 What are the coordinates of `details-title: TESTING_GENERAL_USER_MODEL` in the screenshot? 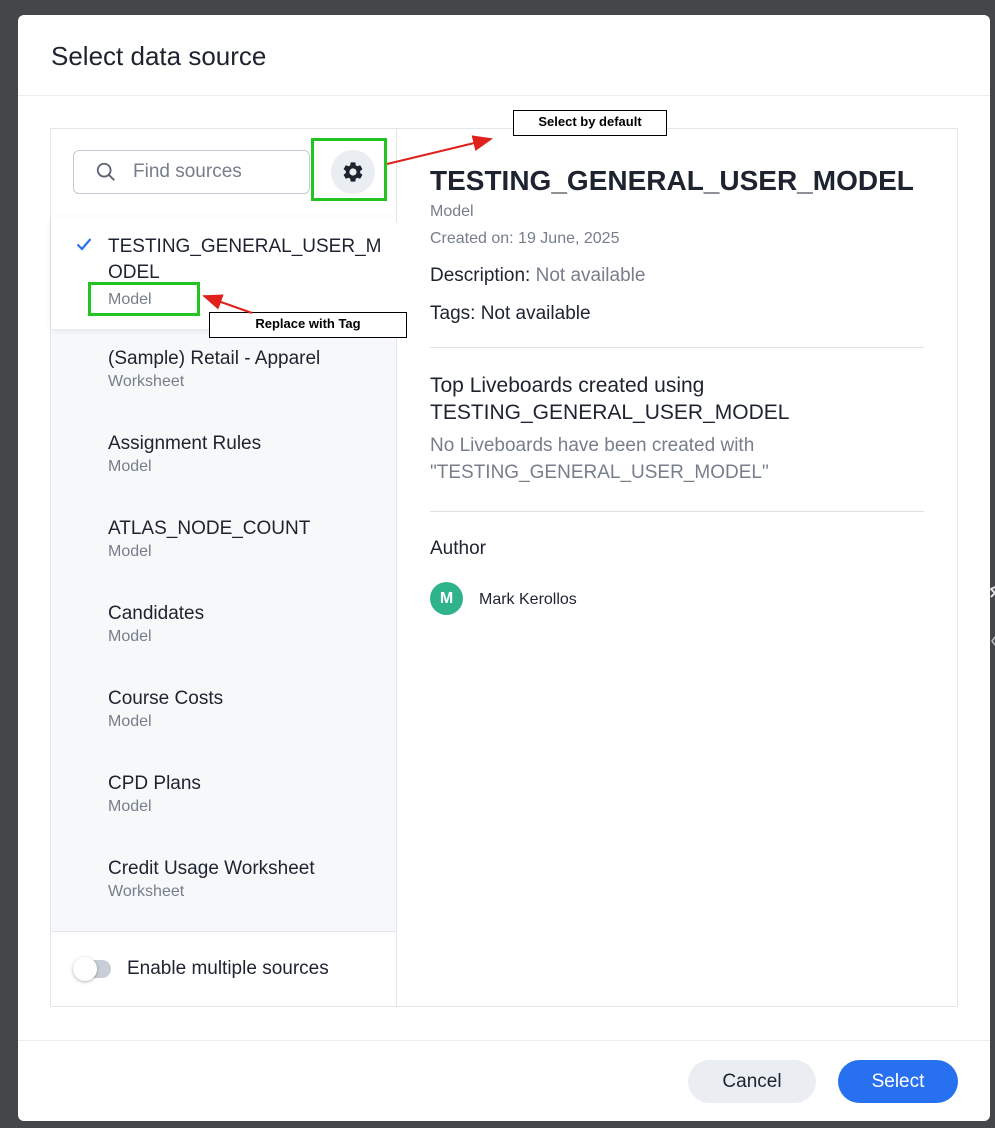 It's located at (672, 180).